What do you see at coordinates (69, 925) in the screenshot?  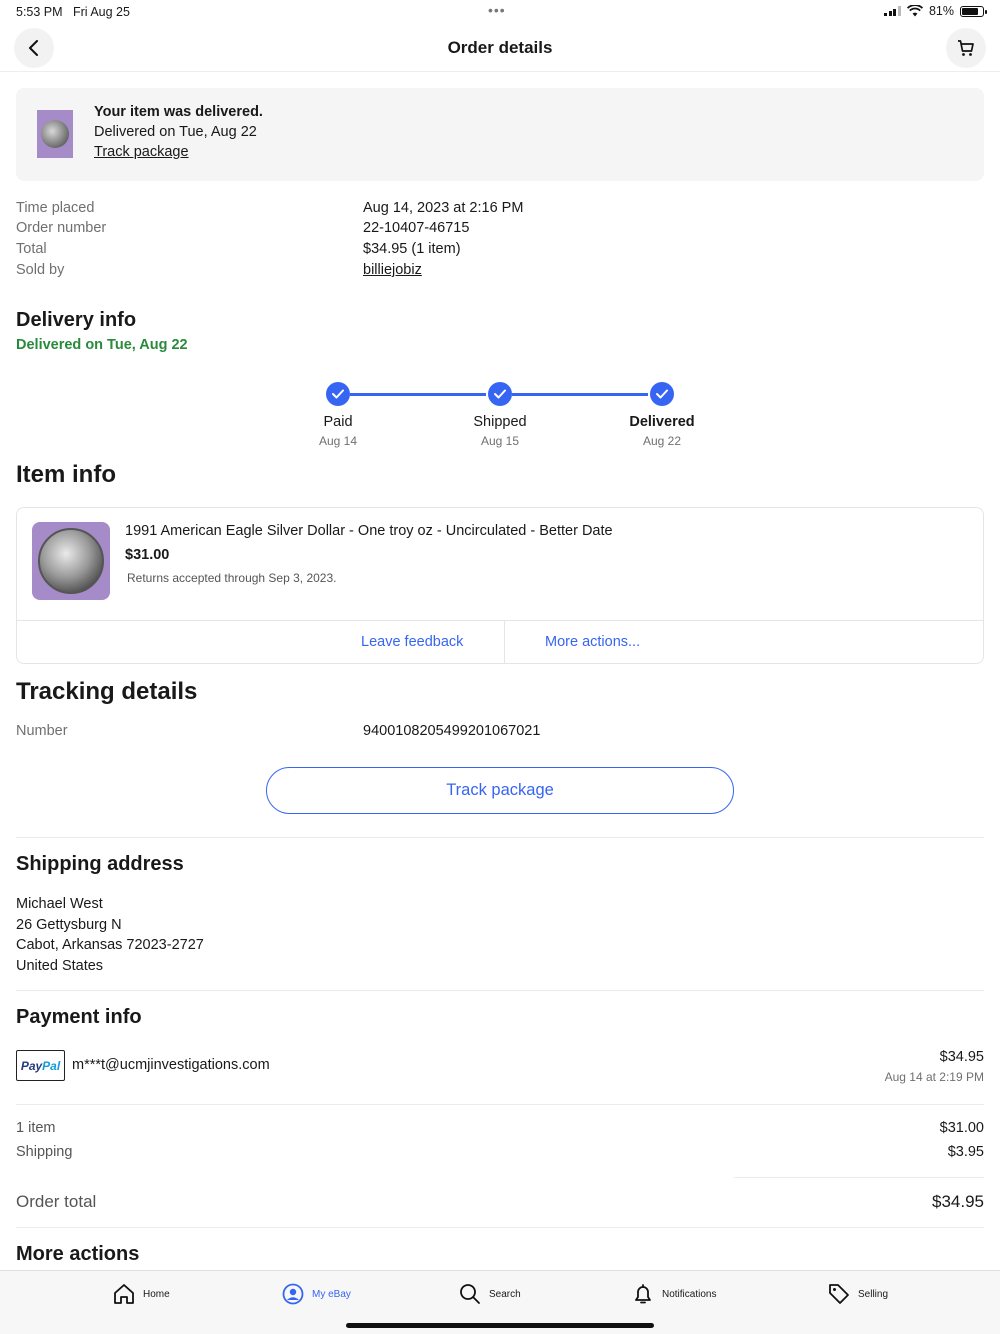 I see `address-line: 26 Gettysburg N` at bounding box center [69, 925].